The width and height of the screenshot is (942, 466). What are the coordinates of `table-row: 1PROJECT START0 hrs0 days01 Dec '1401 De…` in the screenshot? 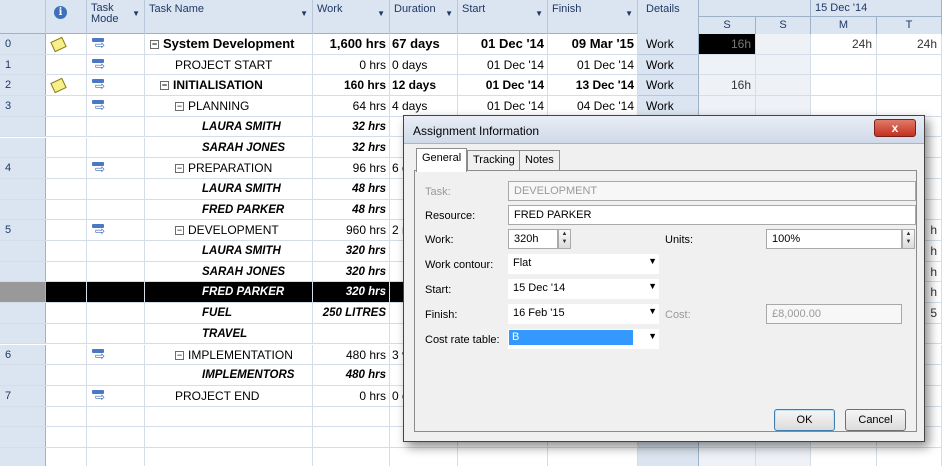 It's located at (319, 65).